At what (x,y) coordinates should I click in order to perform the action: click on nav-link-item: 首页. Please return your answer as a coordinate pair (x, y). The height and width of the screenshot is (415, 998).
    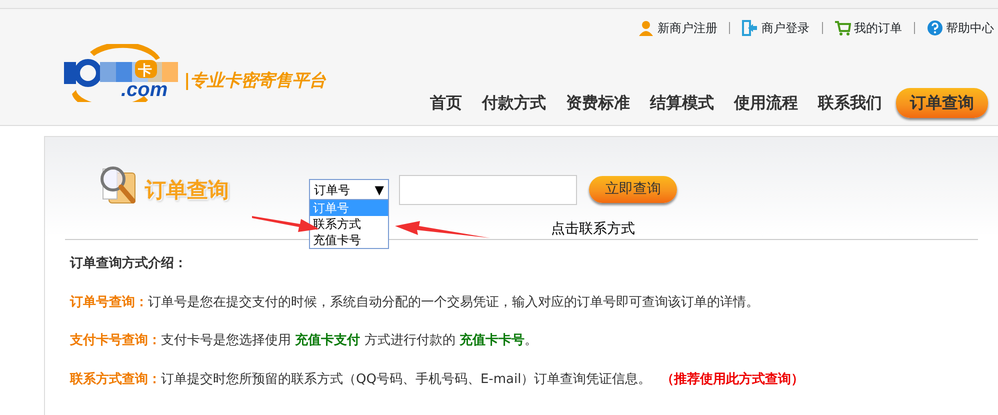
    Looking at the image, I should click on (446, 103).